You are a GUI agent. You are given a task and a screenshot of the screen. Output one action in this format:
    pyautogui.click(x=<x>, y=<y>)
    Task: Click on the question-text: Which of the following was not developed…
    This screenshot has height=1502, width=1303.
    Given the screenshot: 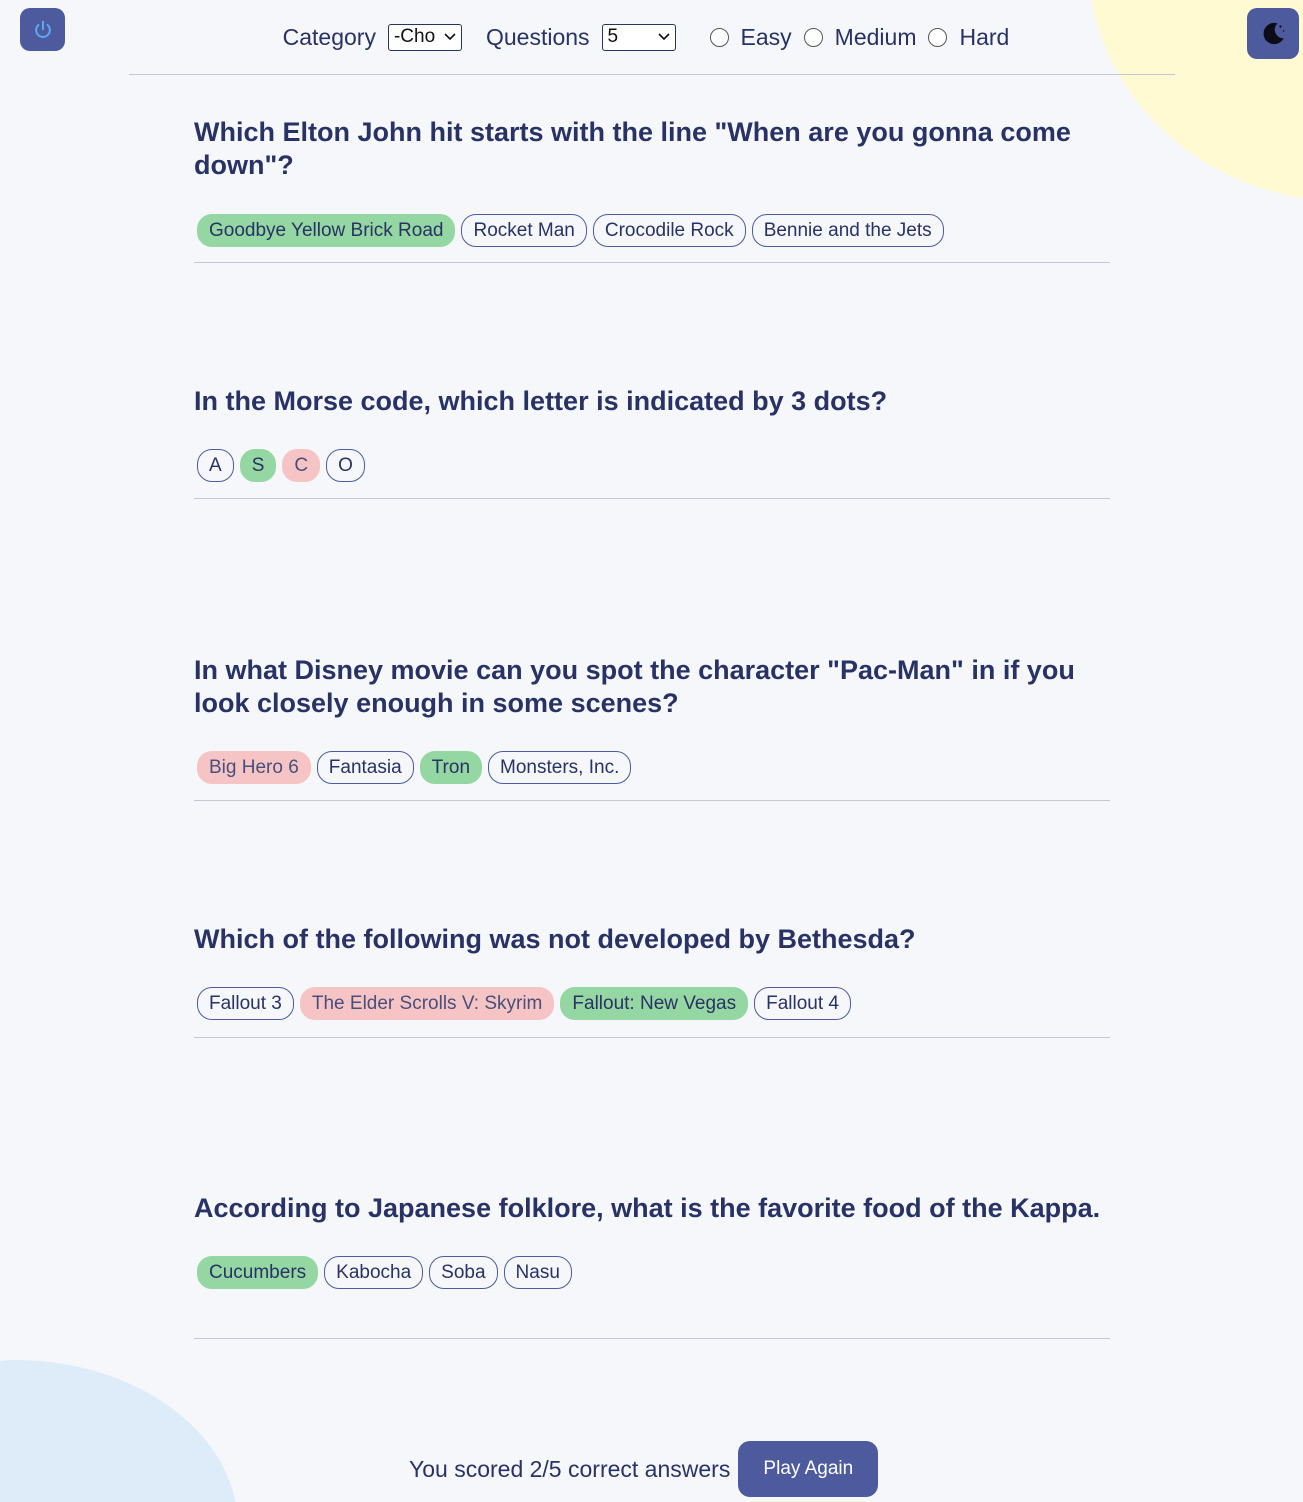 What is the action you would take?
    pyautogui.click(x=555, y=939)
    